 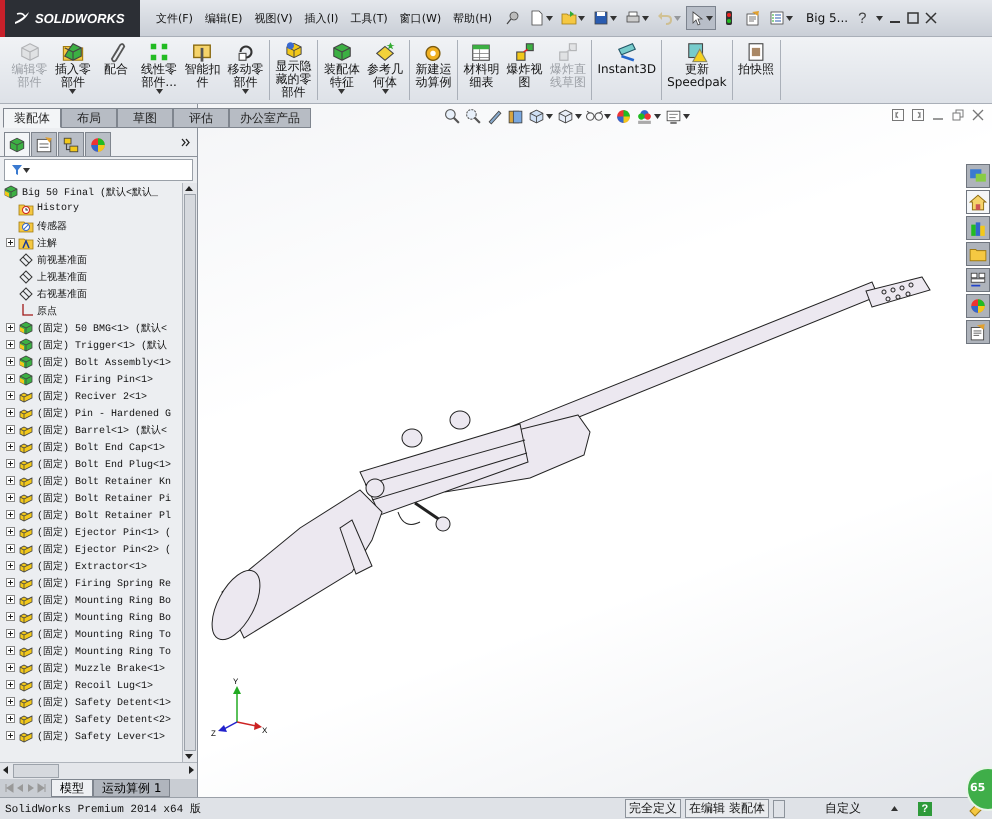 I want to click on tree-item: (固定) Trigger<1> (默认, so click(x=91, y=344).